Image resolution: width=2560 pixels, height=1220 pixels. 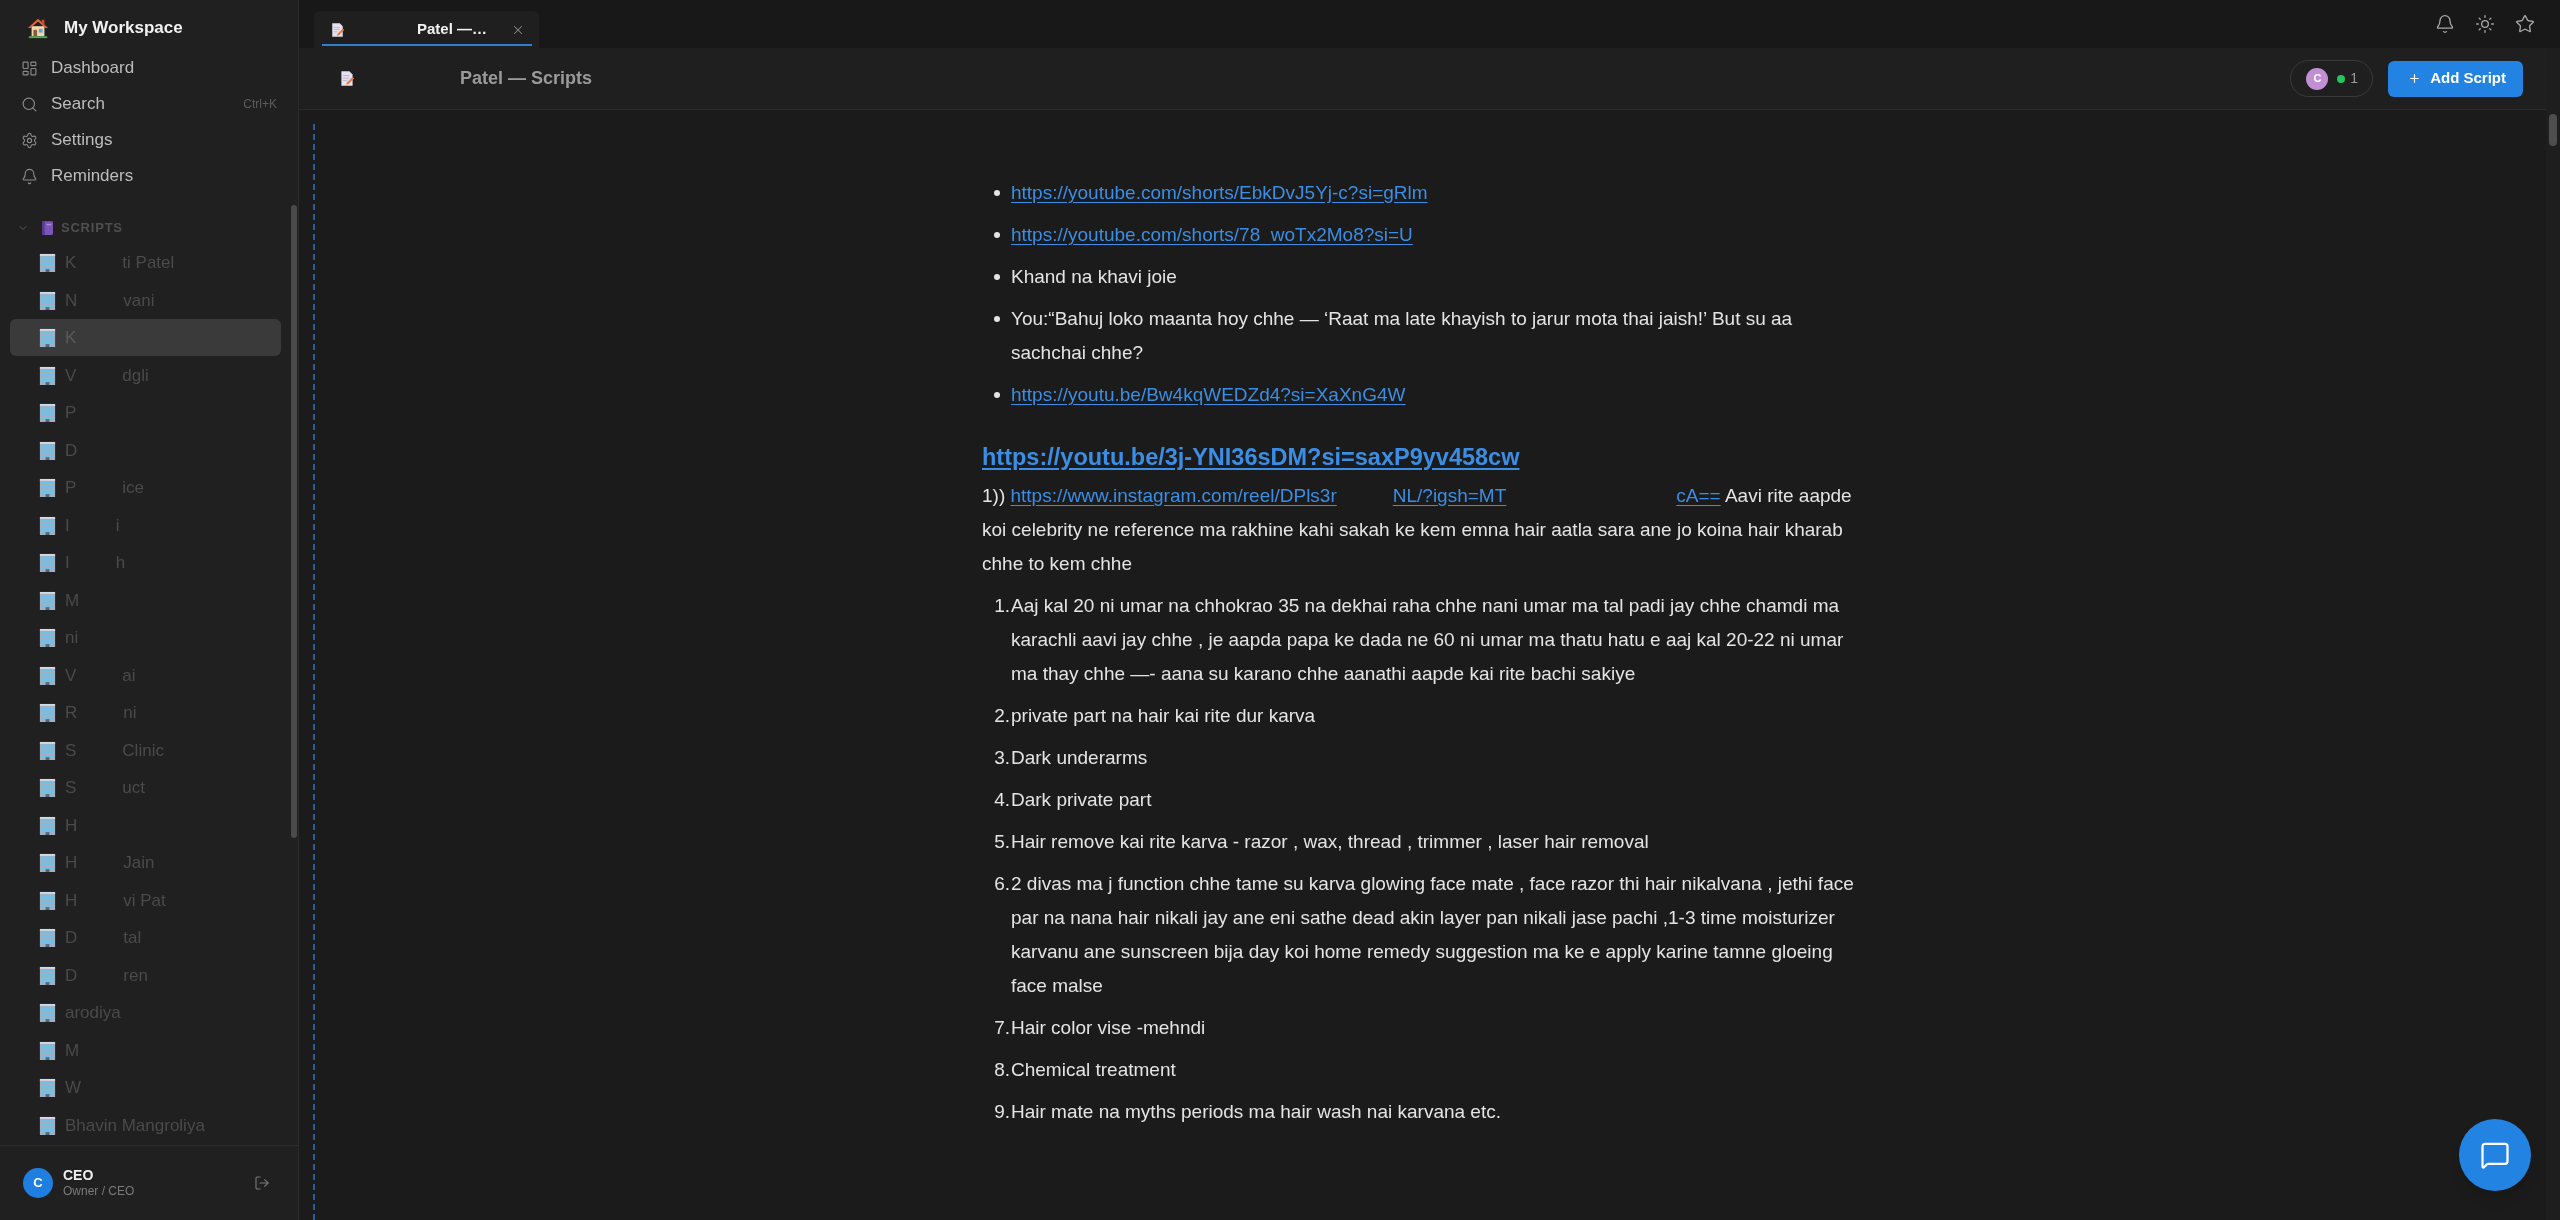 I want to click on add-script-button: Add Script, so click(x=2455, y=78).